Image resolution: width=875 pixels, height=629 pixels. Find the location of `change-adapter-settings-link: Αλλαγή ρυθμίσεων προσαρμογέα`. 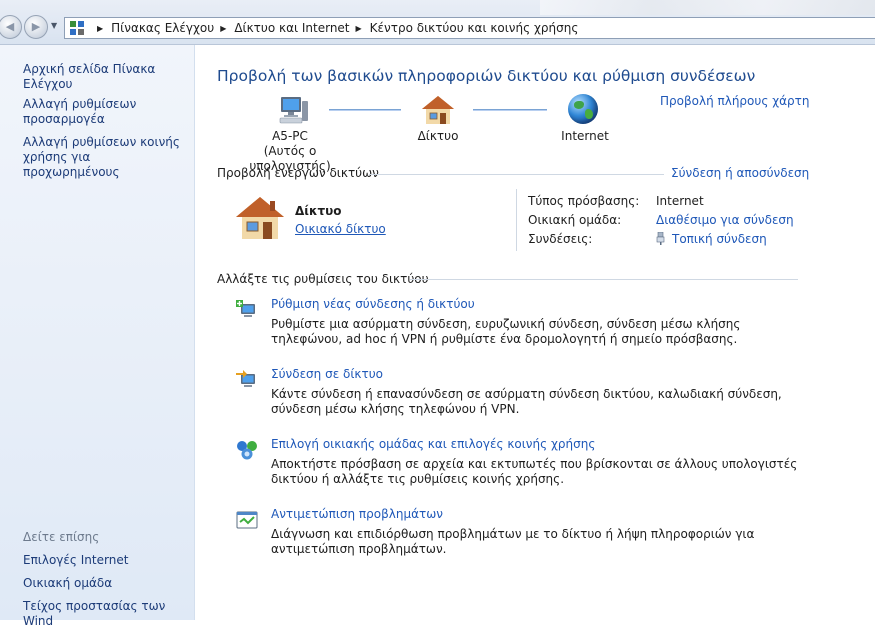

change-adapter-settings-link: Αλλαγή ρυθμίσεων προσαρμογέα is located at coordinates (103, 112).